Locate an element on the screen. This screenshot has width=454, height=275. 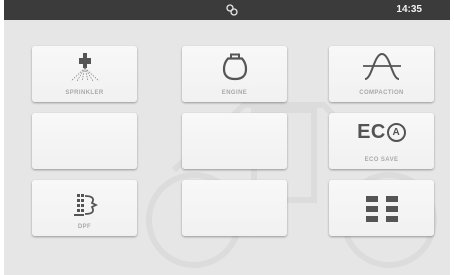
engine-button: ENGINE is located at coordinates (234, 74).